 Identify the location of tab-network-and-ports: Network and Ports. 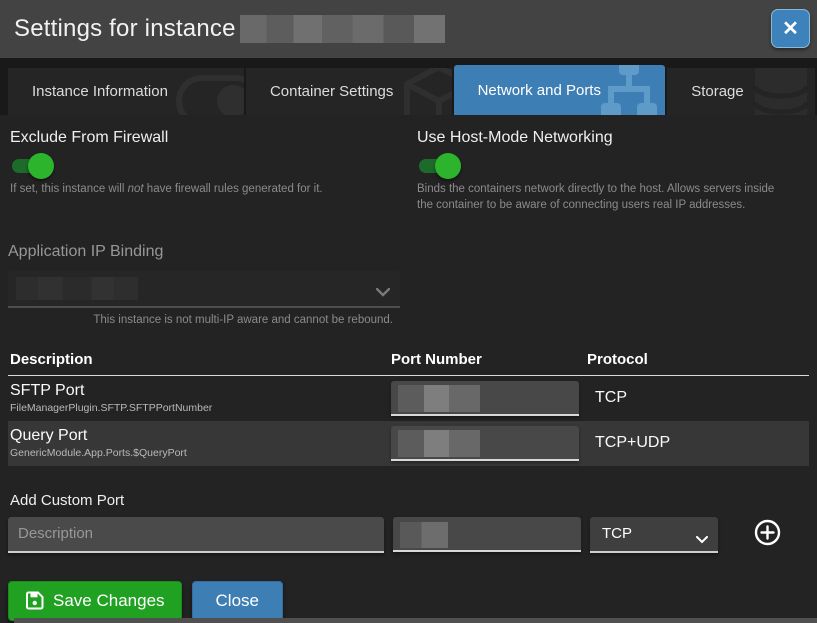
(559, 90).